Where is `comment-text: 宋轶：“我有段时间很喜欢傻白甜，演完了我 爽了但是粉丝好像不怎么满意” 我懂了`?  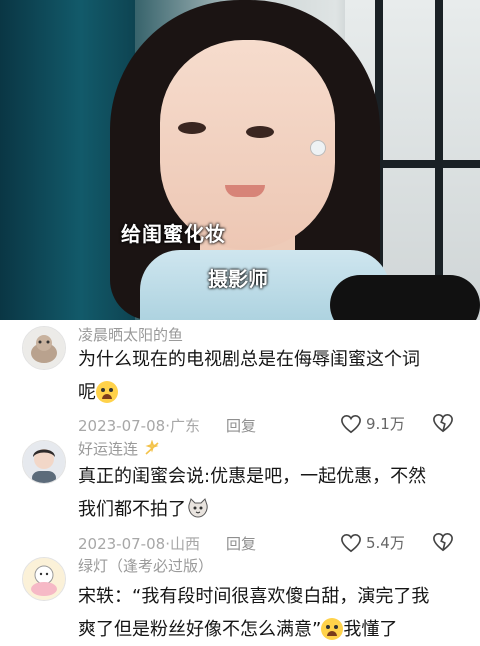
comment-text: 宋轶：“我有段时间很喜欢傻白甜，演完了我 爽了但是粉丝好像不怎么满意” 我懂了 is located at coordinates (268, 613).